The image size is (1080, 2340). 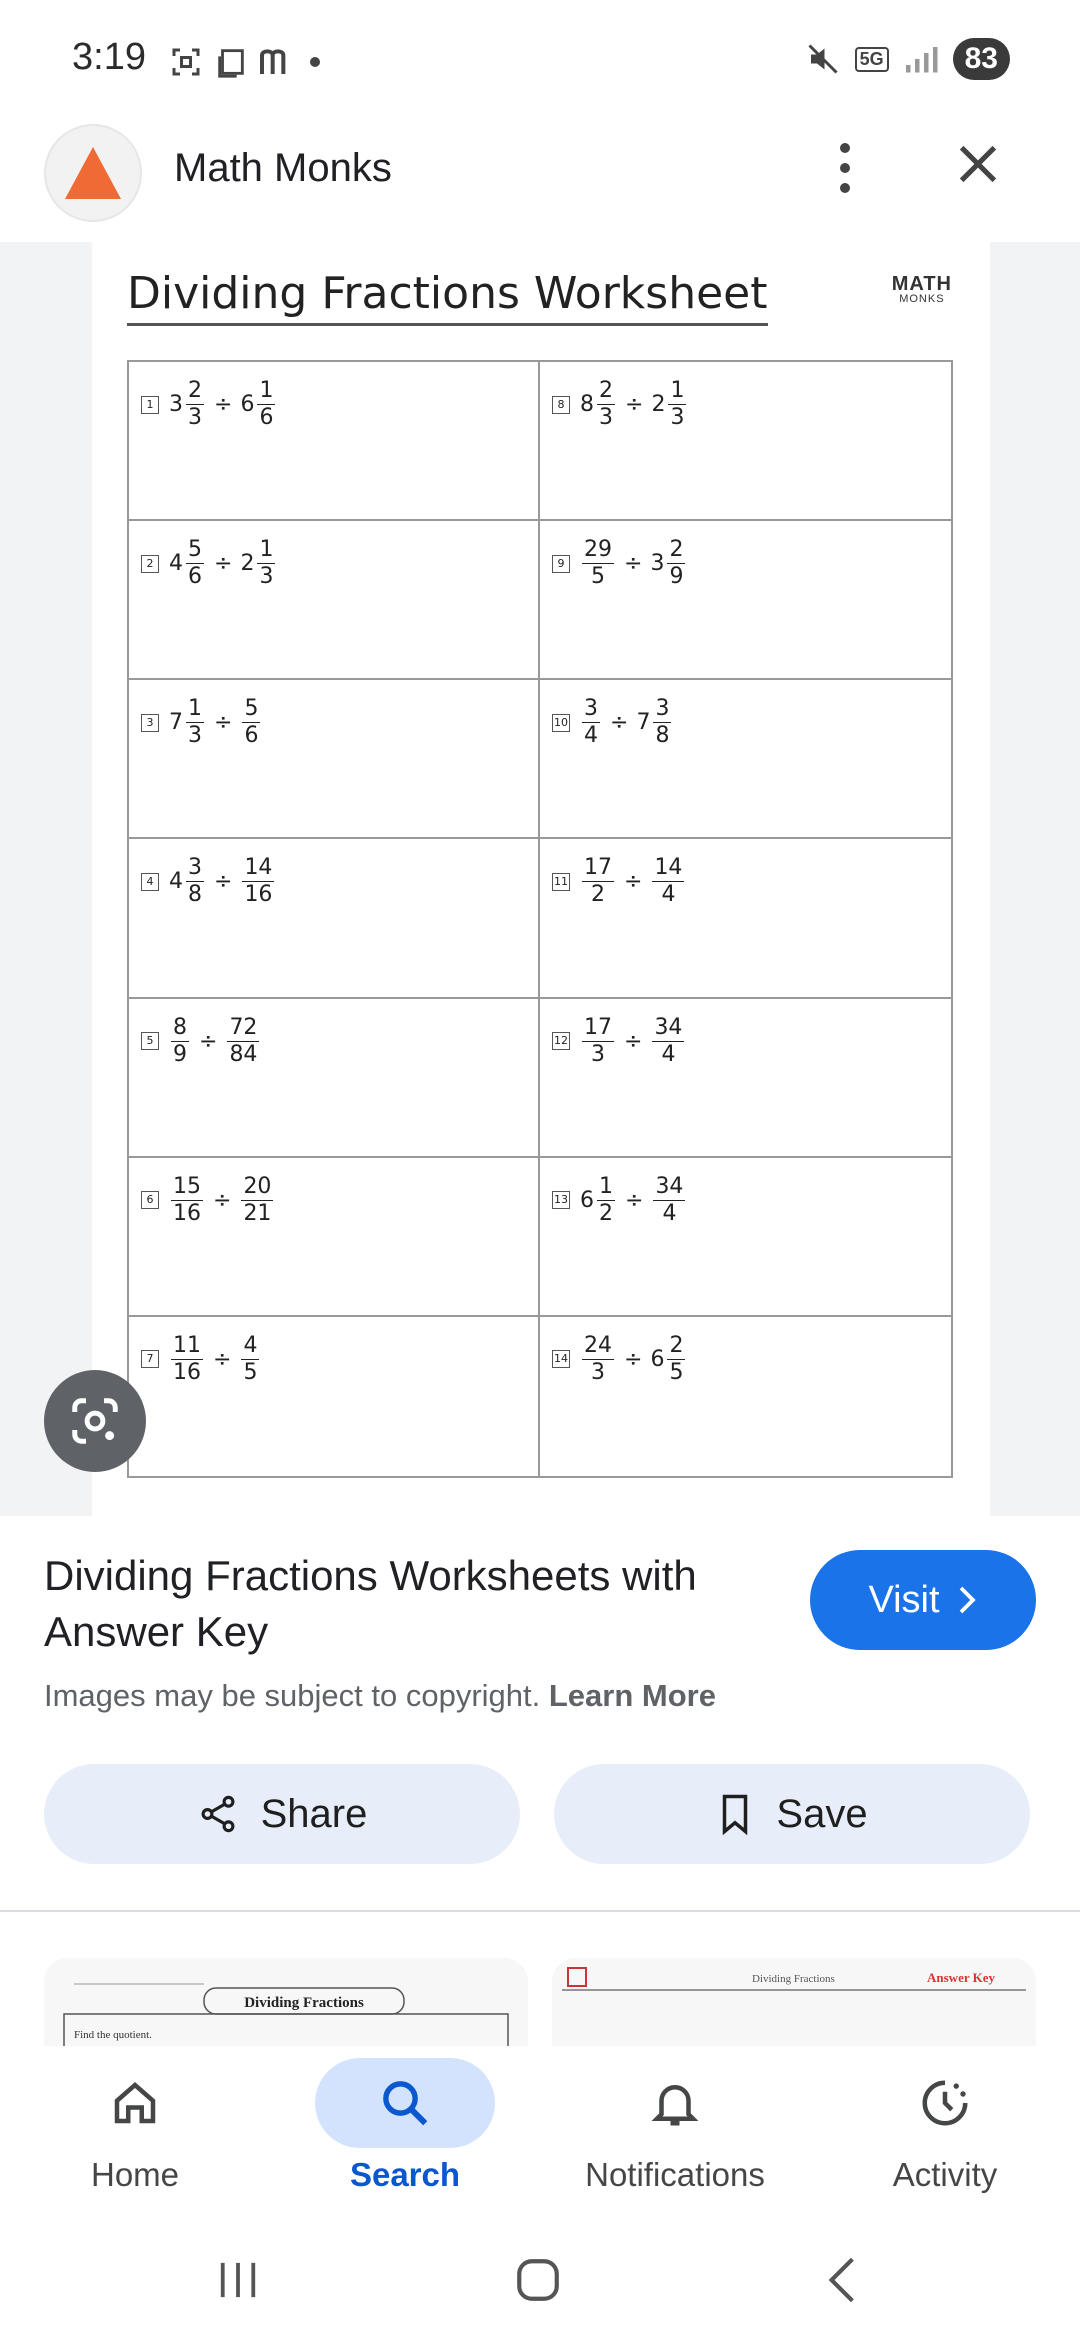 What do you see at coordinates (334, 1078) in the screenshot?
I see `problem-cell: 5 8 9 ÷ 72 84` at bounding box center [334, 1078].